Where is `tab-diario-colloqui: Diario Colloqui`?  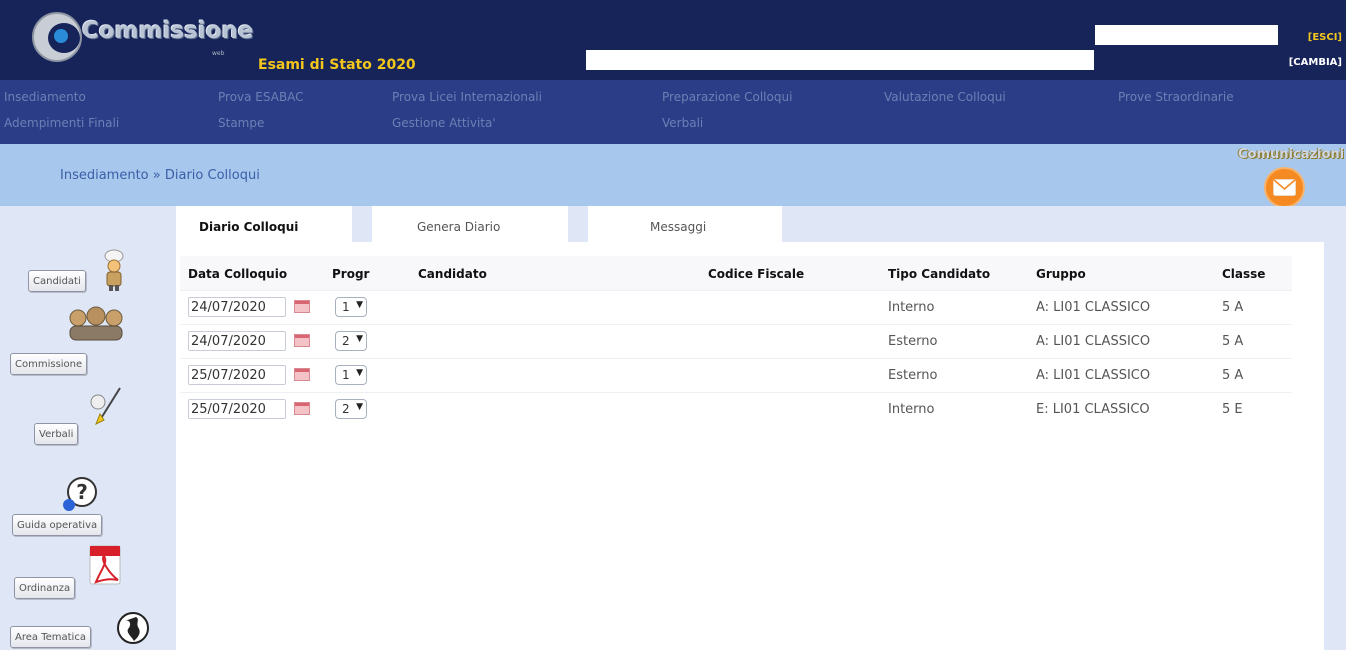
tab-diario-colloqui: Diario Colloqui is located at coordinates (264, 224).